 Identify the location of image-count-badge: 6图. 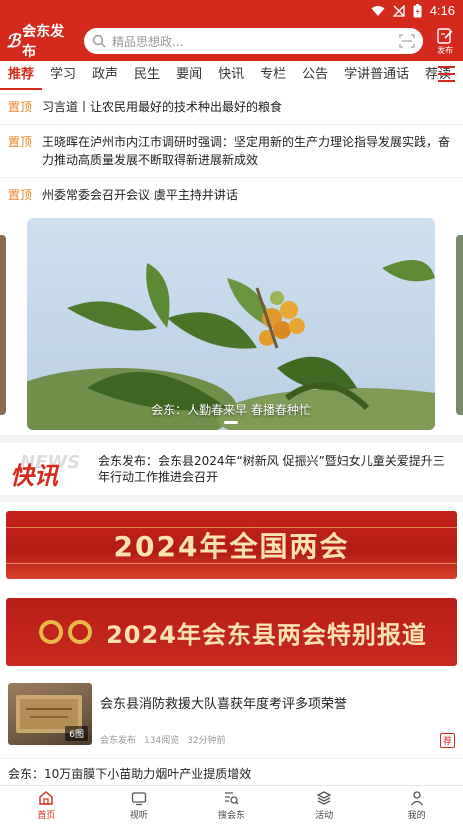
(76, 733).